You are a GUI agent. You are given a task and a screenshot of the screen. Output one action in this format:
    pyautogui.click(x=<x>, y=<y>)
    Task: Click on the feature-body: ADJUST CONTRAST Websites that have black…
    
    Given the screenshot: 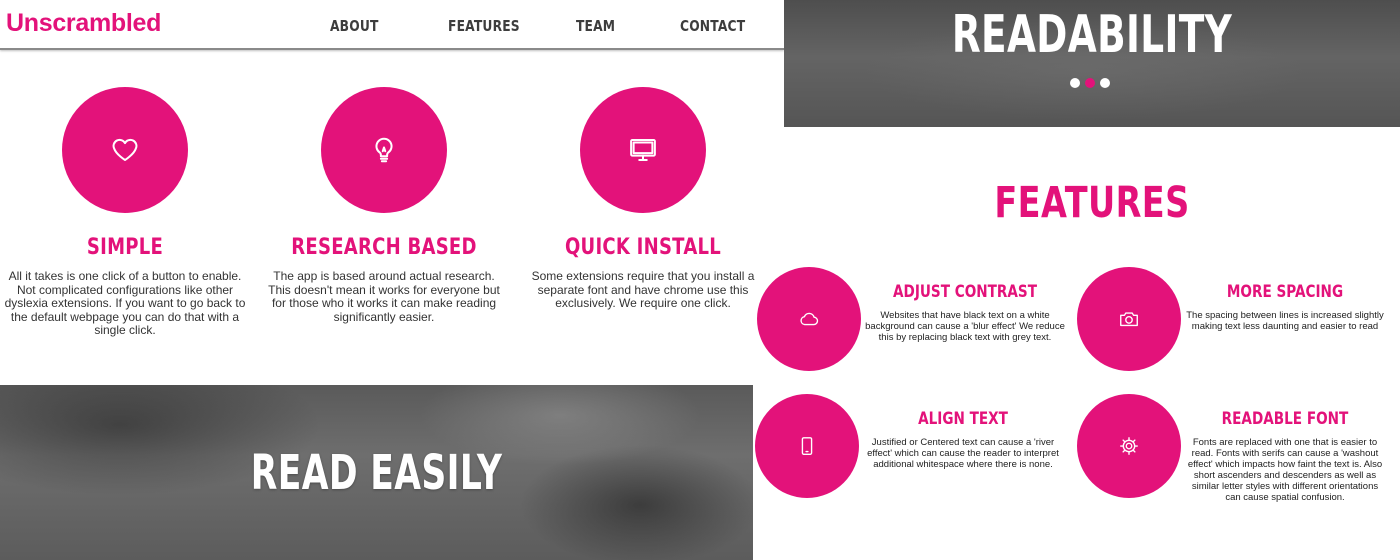 What is the action you would take?
    pyautogui.click(x=965, y=312)
    